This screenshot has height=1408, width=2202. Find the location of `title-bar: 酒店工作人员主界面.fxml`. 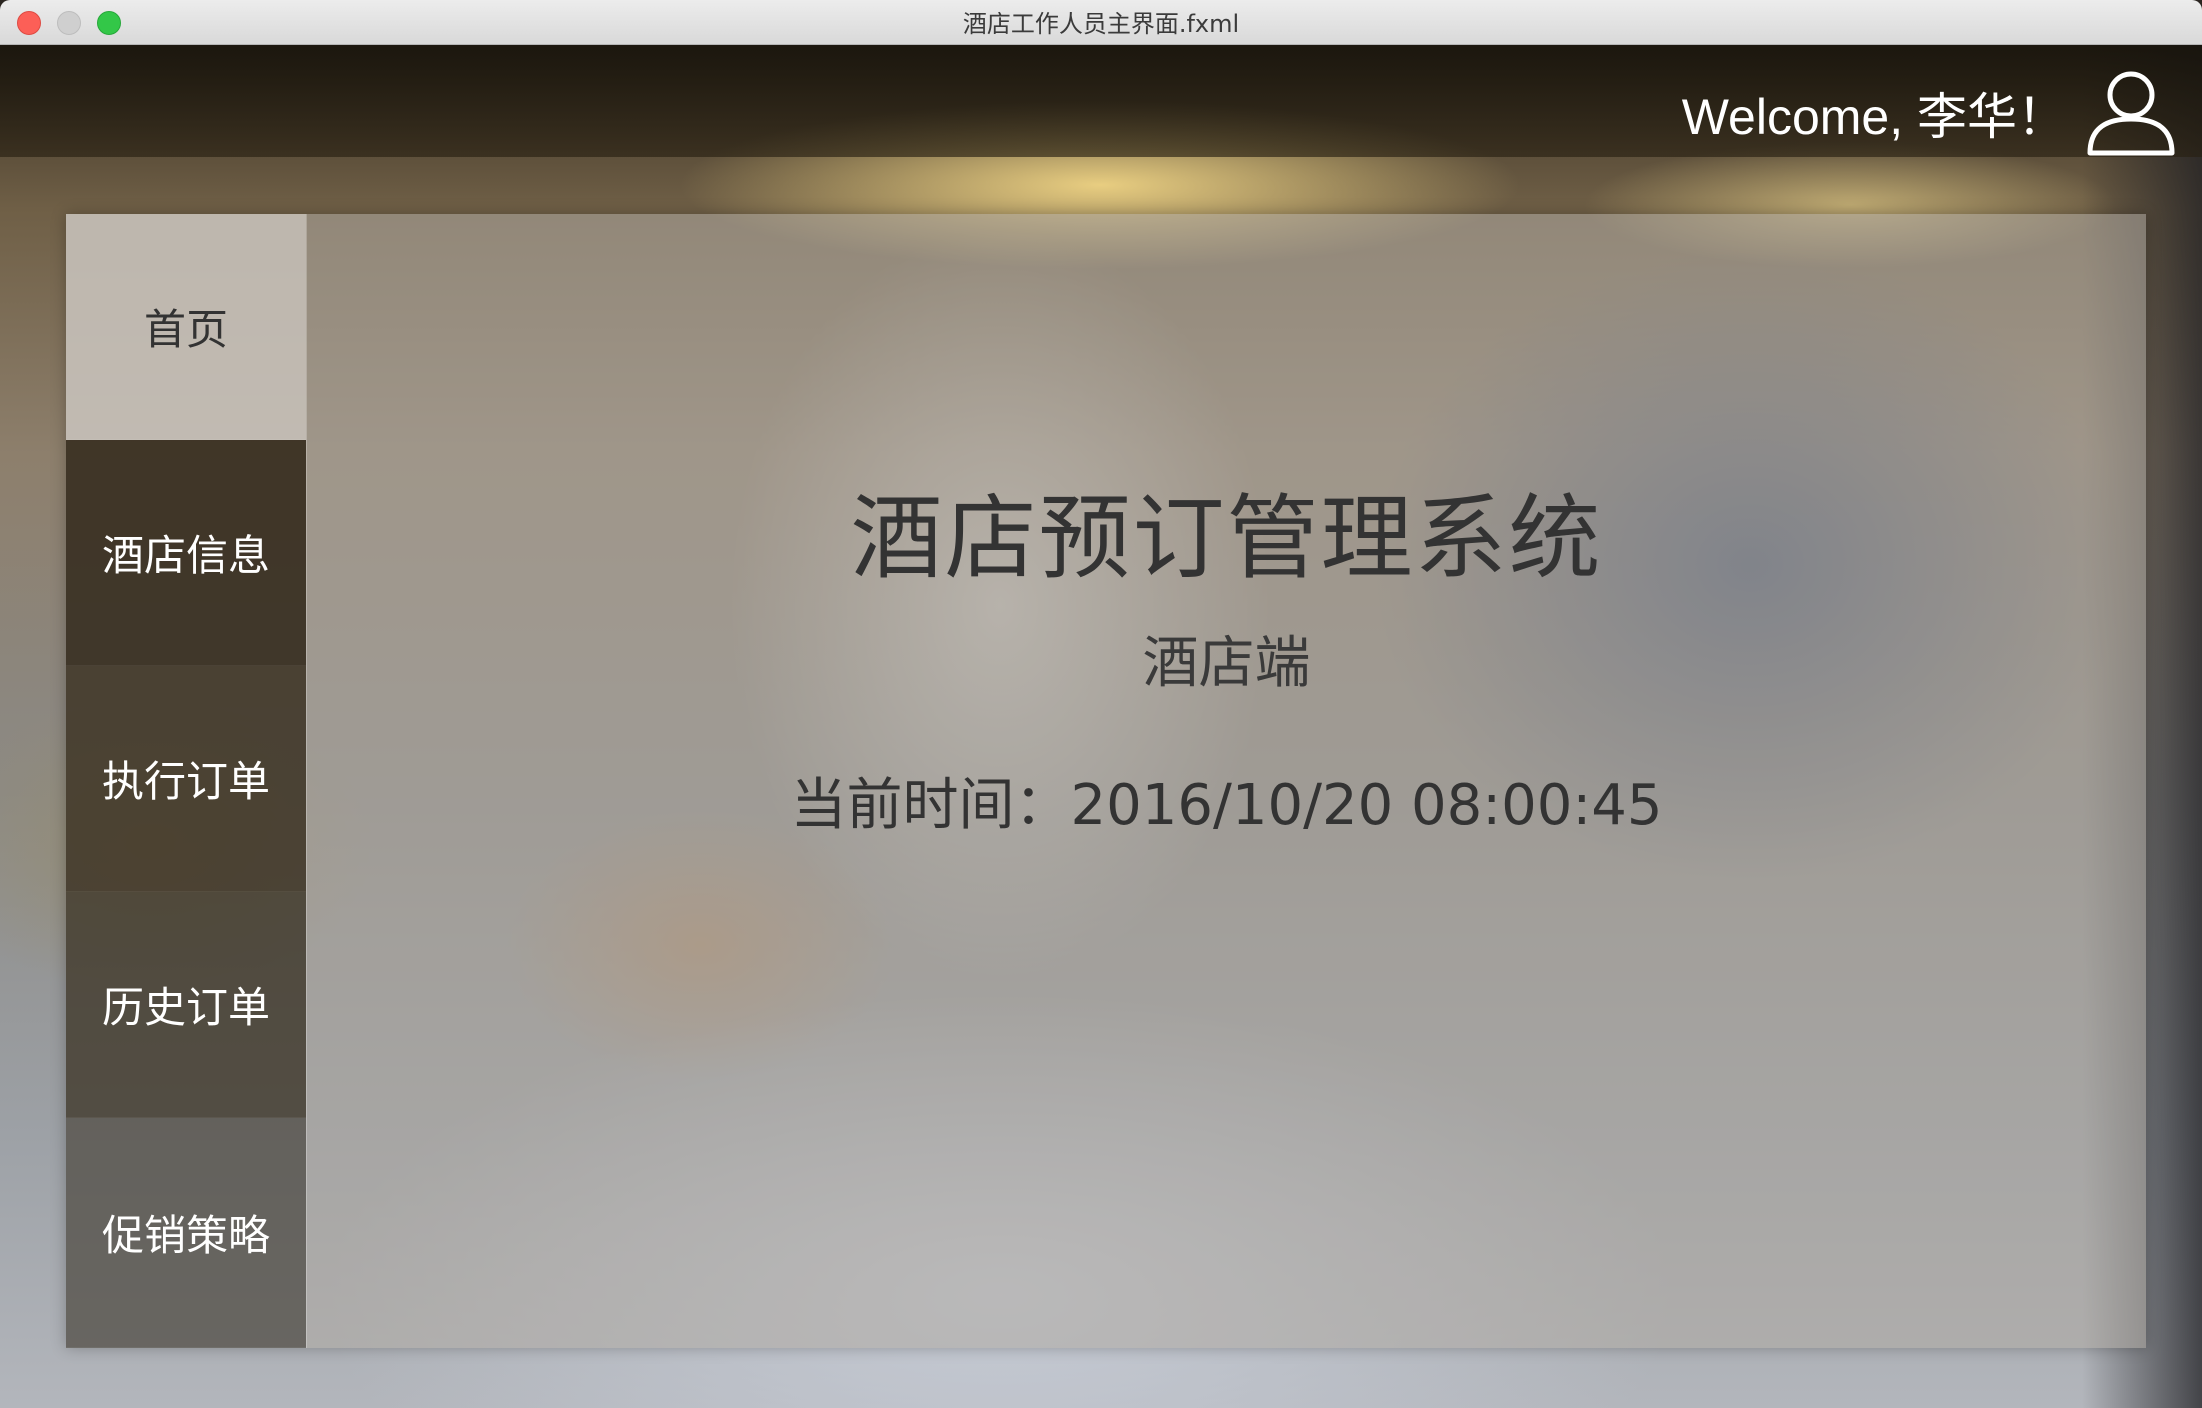

title-bar: 酒店工作人员主界面.fxml is located at coordinates (1101, 22).